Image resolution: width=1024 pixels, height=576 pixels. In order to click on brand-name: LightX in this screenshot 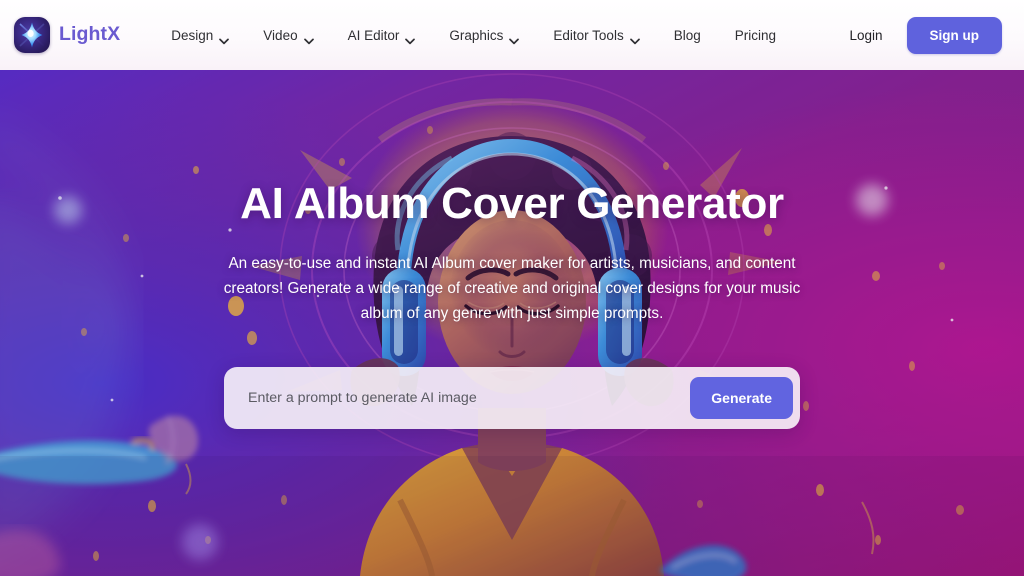, I will do `click(90, 34)`.